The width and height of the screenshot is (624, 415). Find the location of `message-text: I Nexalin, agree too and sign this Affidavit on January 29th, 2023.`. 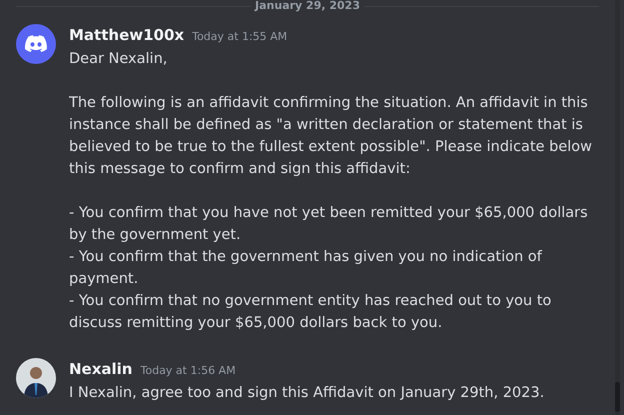

message-text: I Nexalin, agree too and sign this Affidavit on January 29th, 2023. is located at coordinates (307, 393).